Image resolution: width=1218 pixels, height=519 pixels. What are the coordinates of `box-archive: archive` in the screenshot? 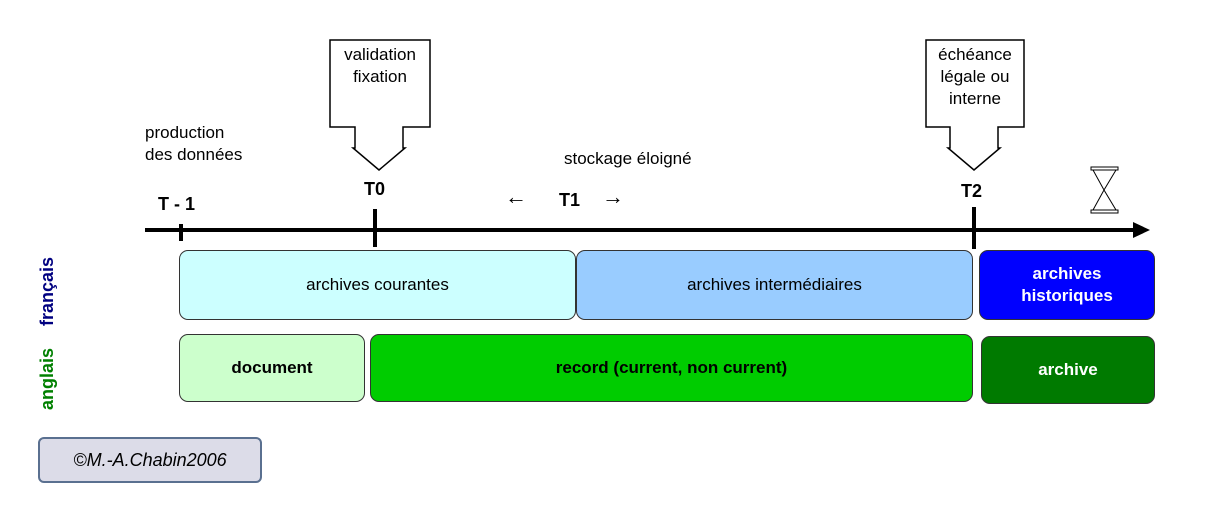 It's located at (1068, 370).